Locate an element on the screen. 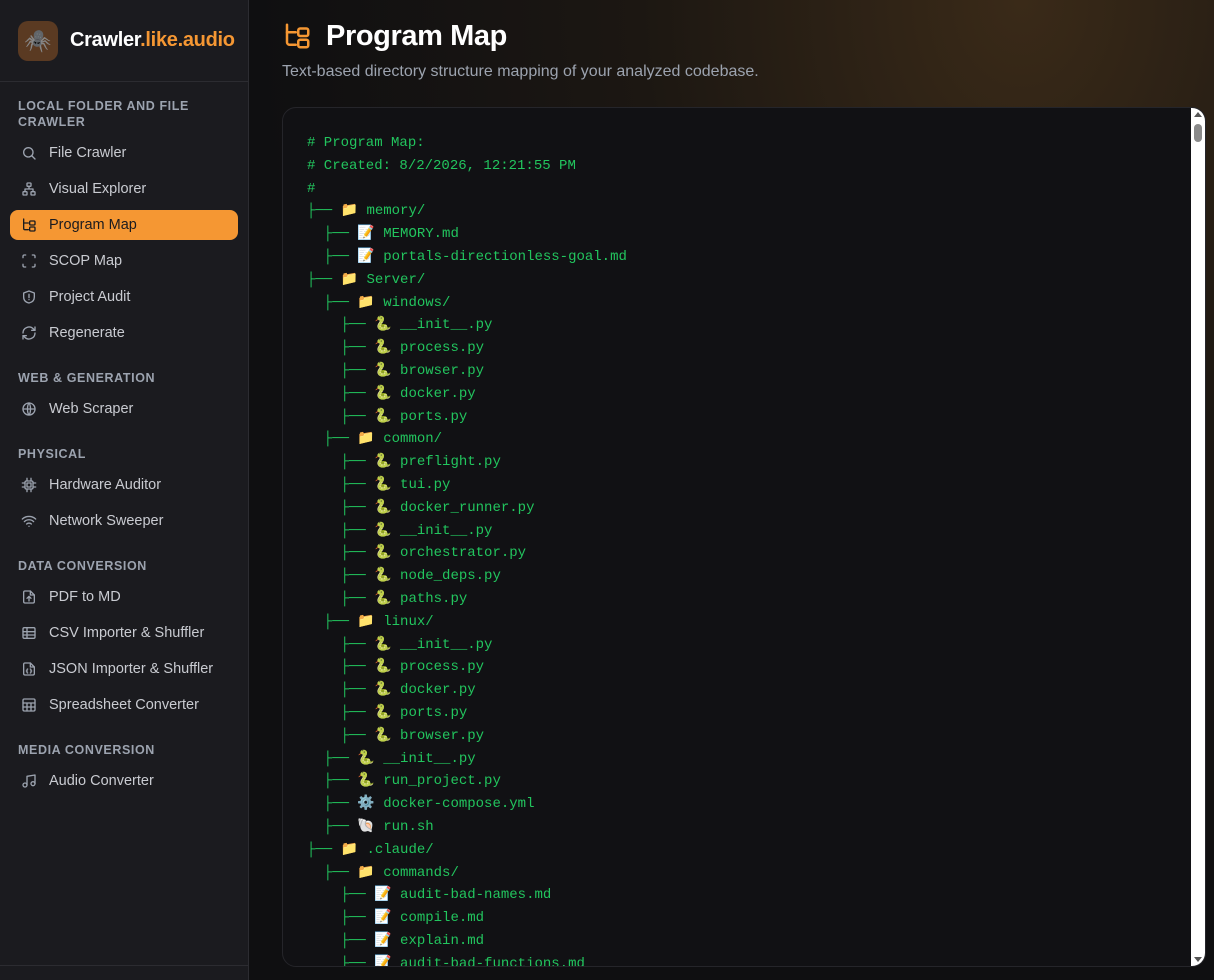 This screenshot has height=980, width=1214. program-map-line: ├── 📝 explain.md is located at coordinates (396, 940).